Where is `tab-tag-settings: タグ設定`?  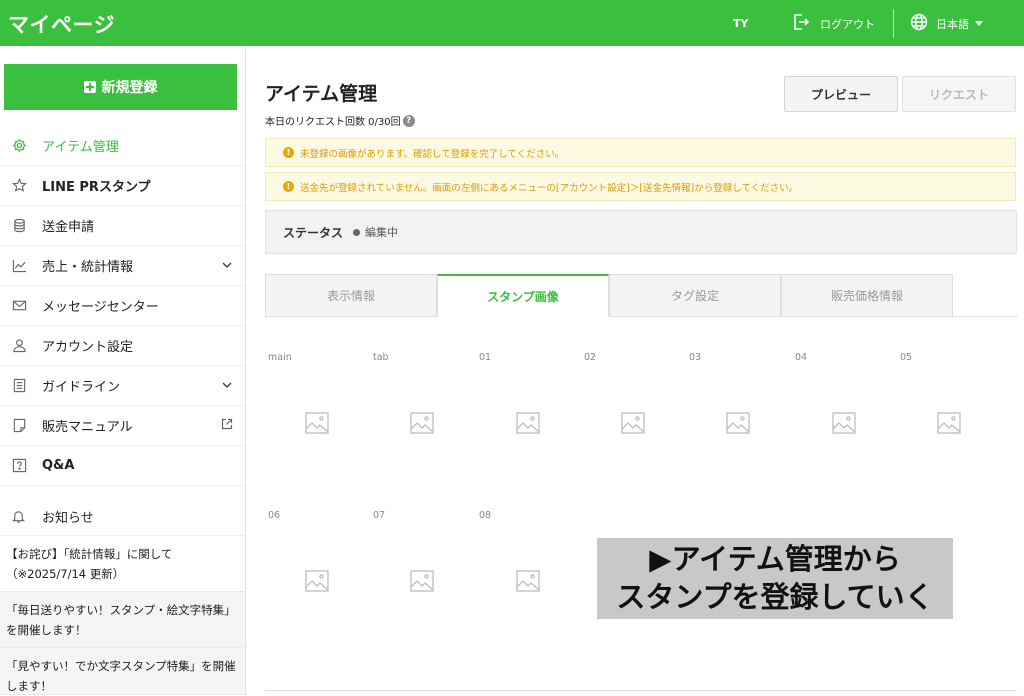
tab-tag-settings: タグ設定 is located at coordinates (695, 295).